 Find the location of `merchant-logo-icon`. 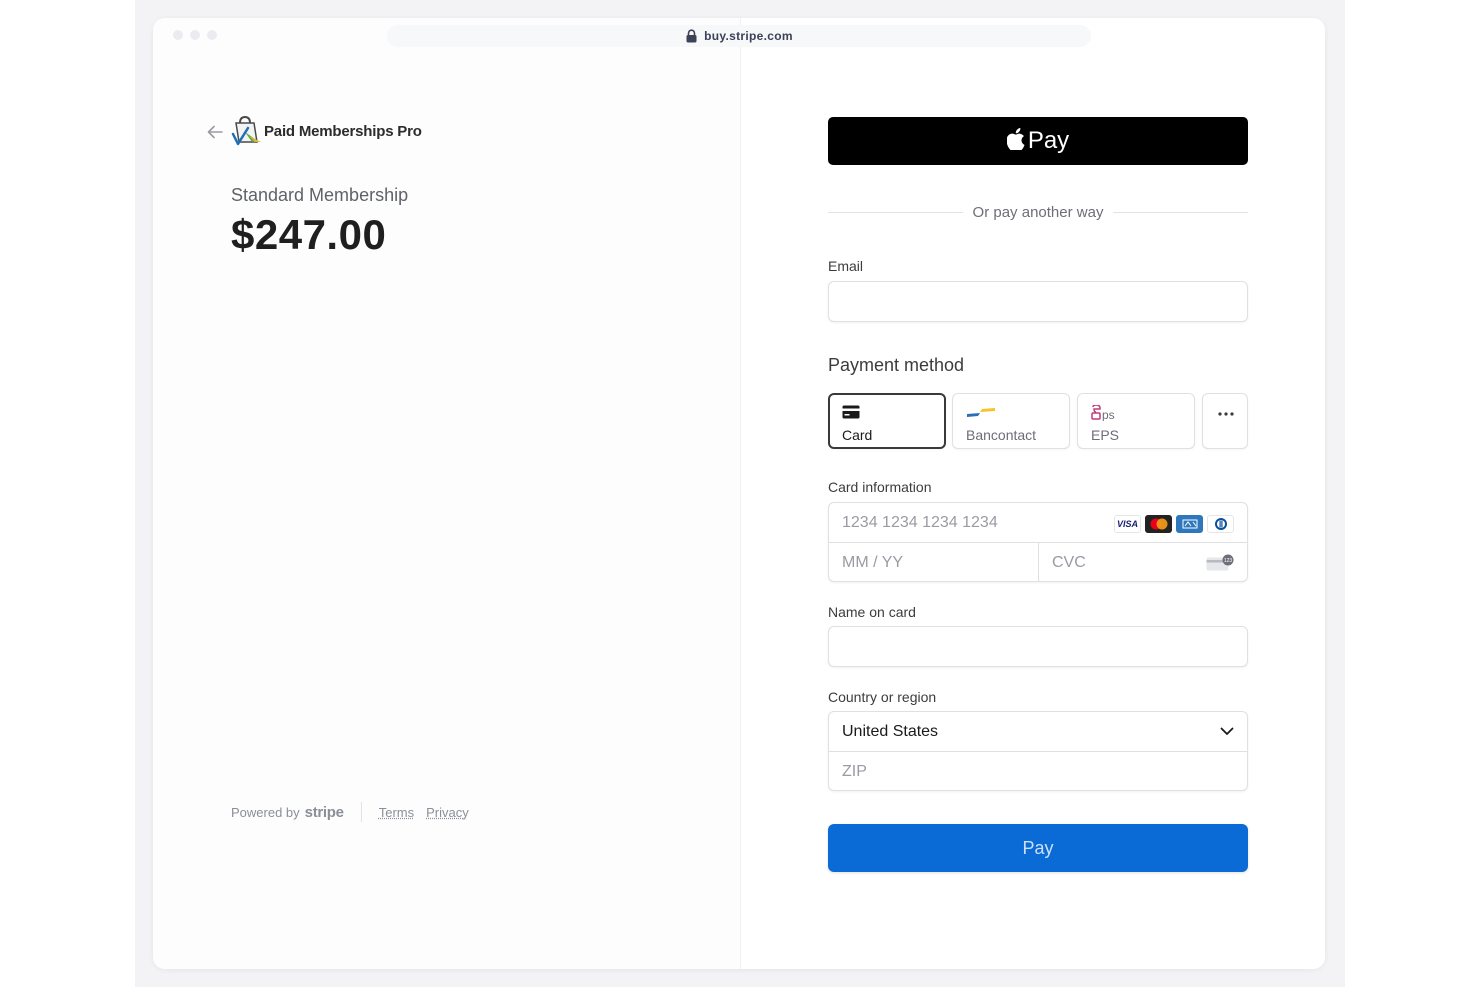

merchant-logo-icon is located at coordinates (246, 130).